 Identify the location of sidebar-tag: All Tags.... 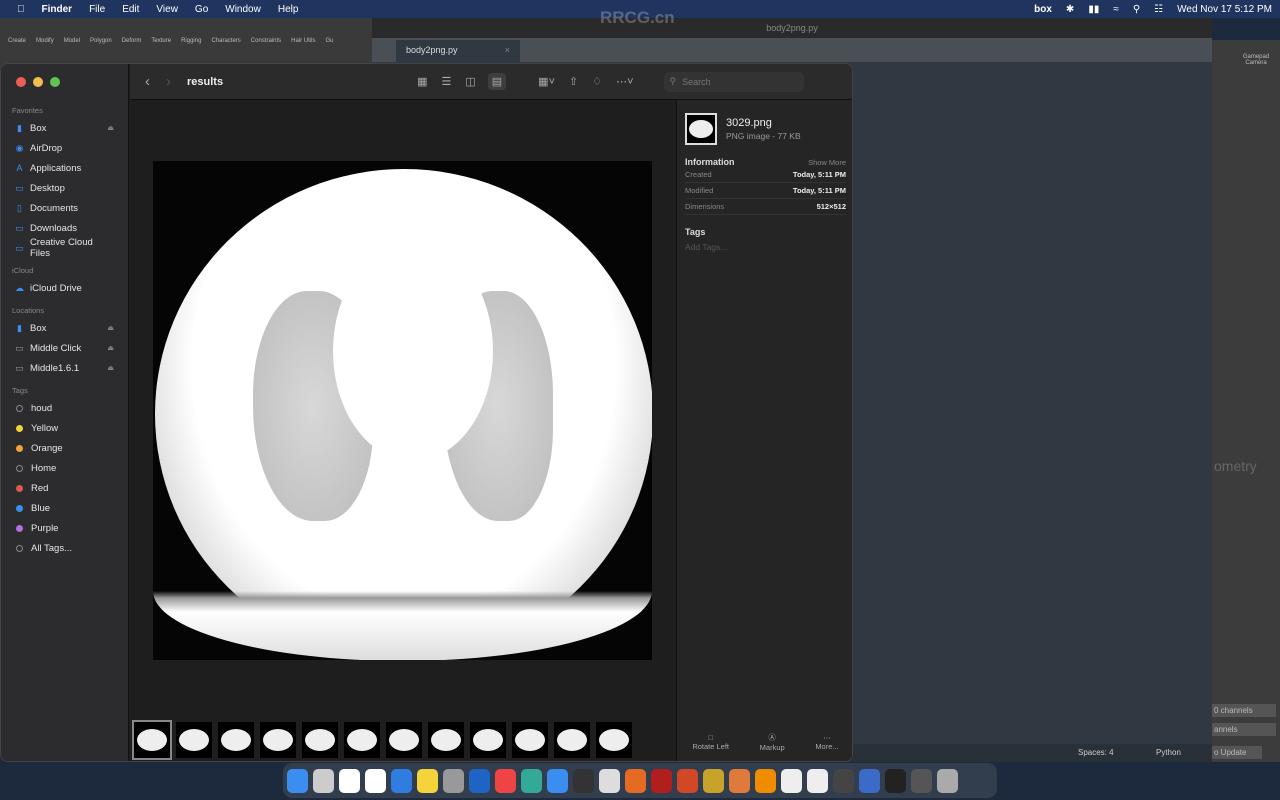
(64, 548).